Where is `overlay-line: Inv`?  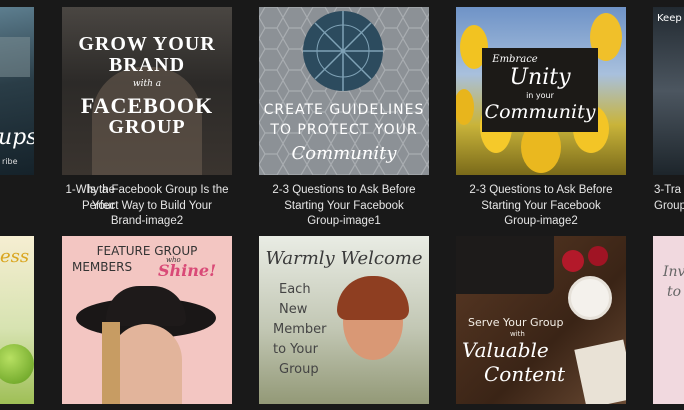
overlay-line: Inv is located at coordinates (673, 272).